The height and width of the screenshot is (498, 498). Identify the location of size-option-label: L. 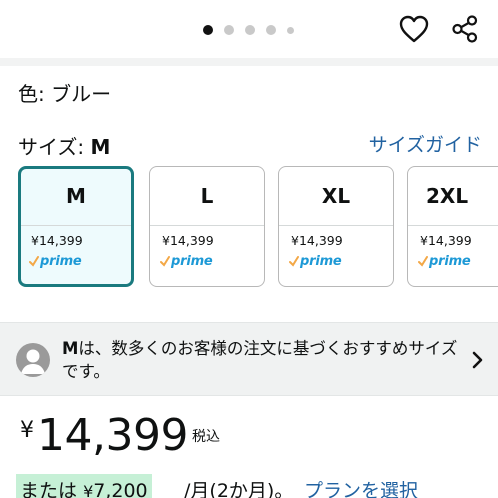
(207, 196).